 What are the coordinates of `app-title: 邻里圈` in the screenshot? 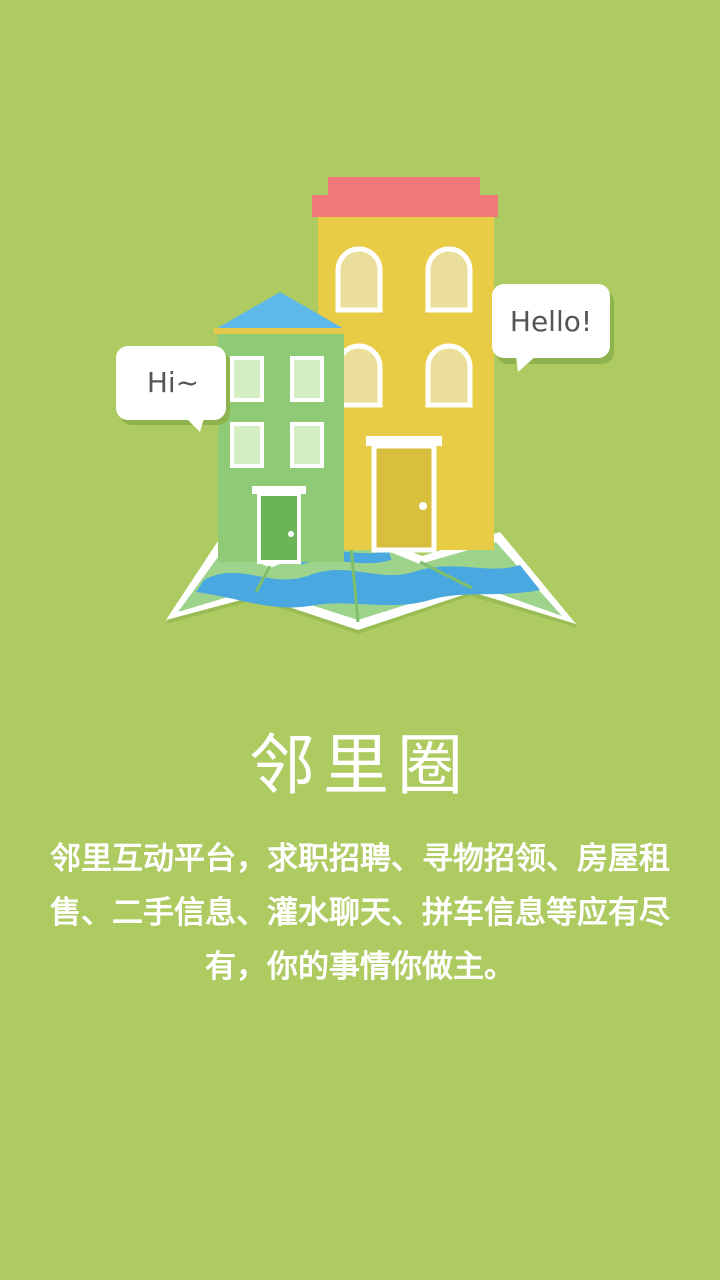 It's located at (360, 765).